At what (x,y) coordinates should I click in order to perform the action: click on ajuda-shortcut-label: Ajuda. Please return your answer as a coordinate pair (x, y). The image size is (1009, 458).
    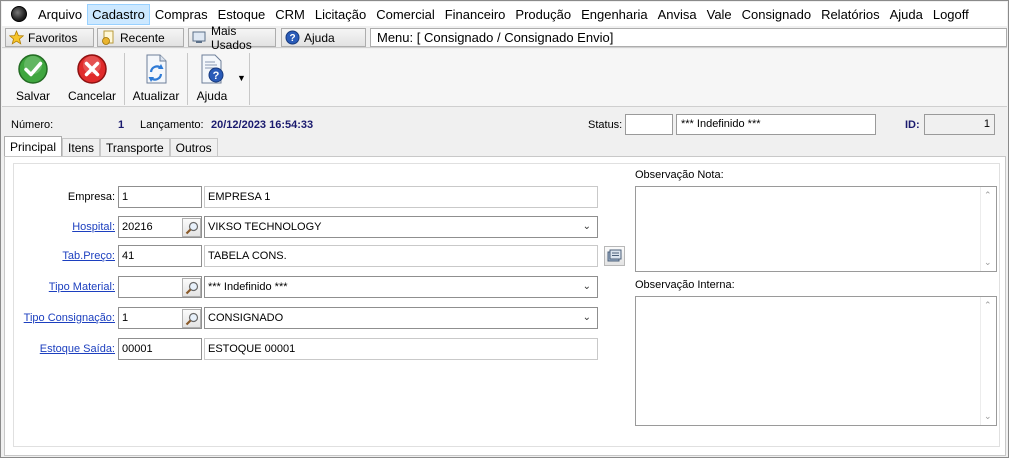
    Looking at the image, I should click on (319, 37).